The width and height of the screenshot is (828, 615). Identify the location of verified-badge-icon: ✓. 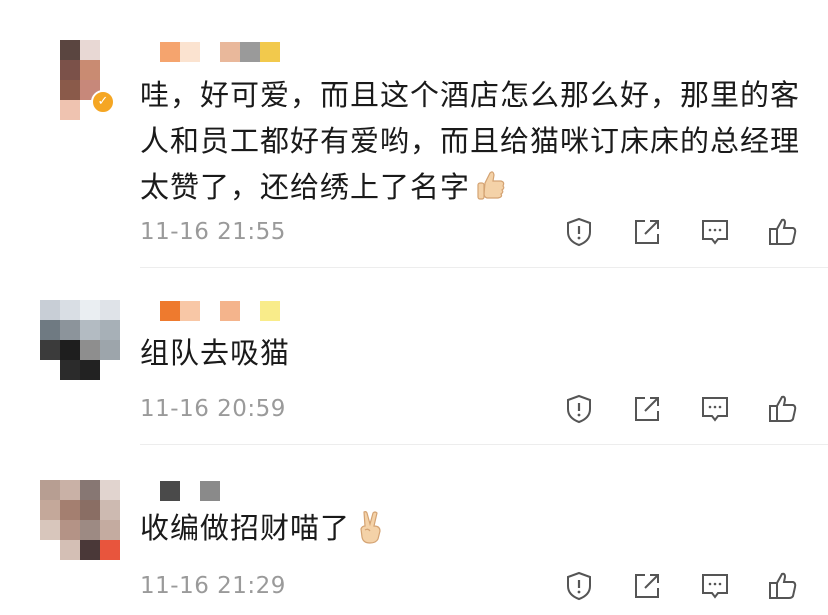
(103, 102).